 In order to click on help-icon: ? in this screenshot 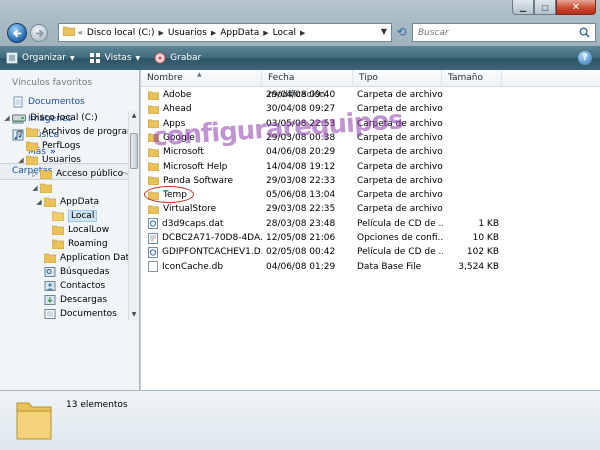, I will do `click(585, 58)`.